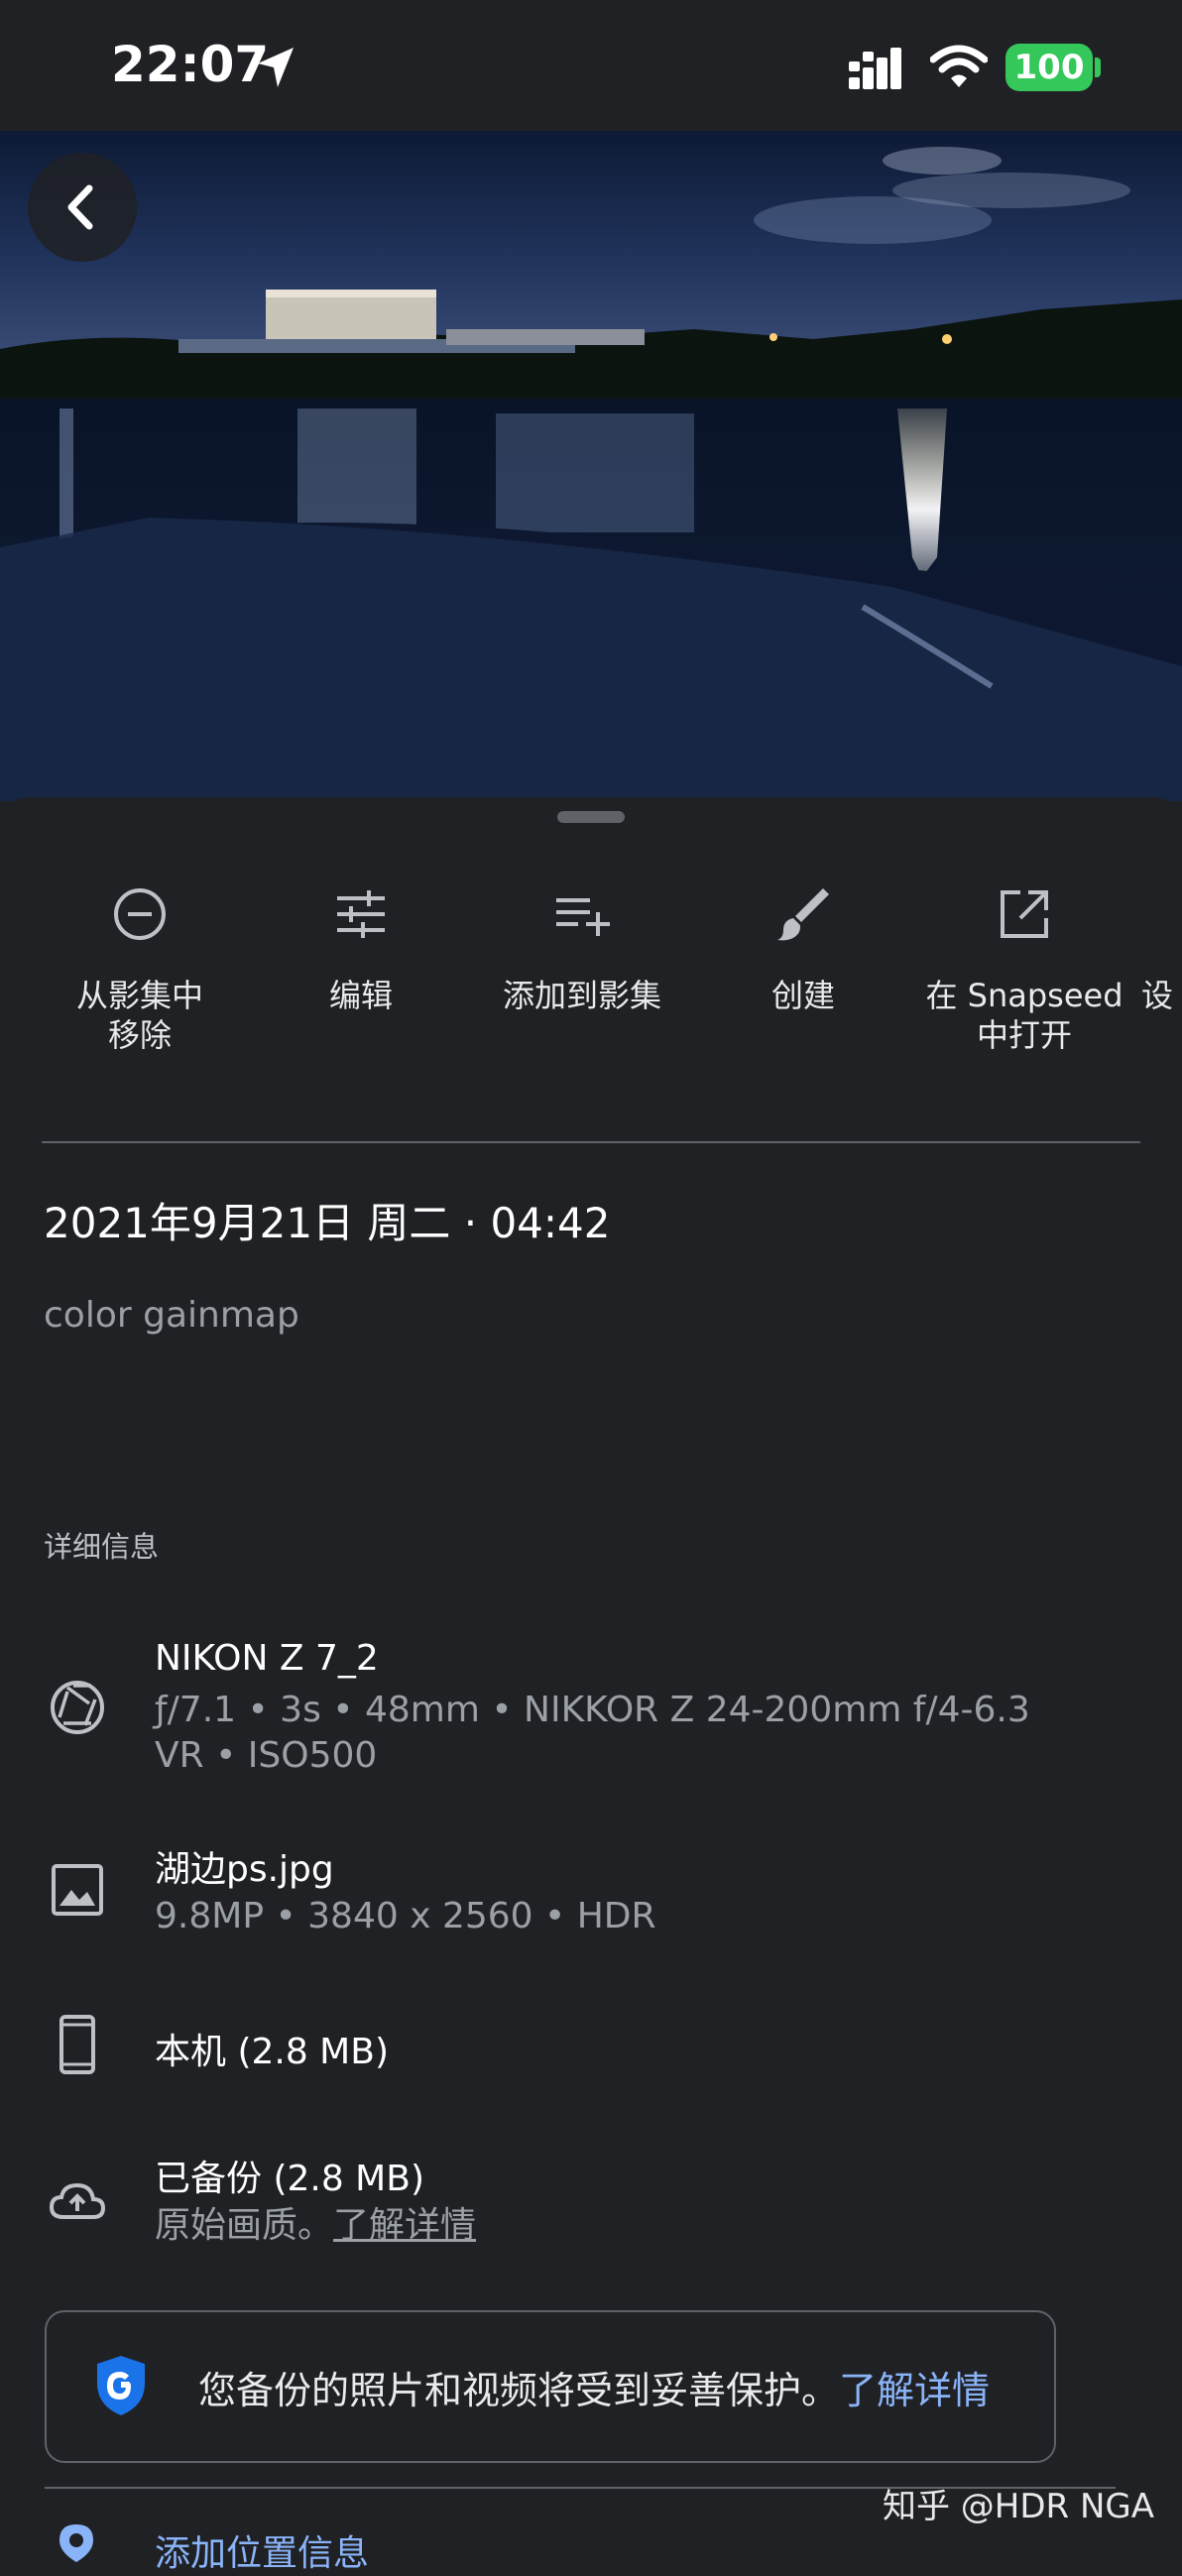 This screenshot has width=1182, height=2576. Describe the element at coordinates (76, 2543) in the screenshot. I see `location-pin-icon` at that location.